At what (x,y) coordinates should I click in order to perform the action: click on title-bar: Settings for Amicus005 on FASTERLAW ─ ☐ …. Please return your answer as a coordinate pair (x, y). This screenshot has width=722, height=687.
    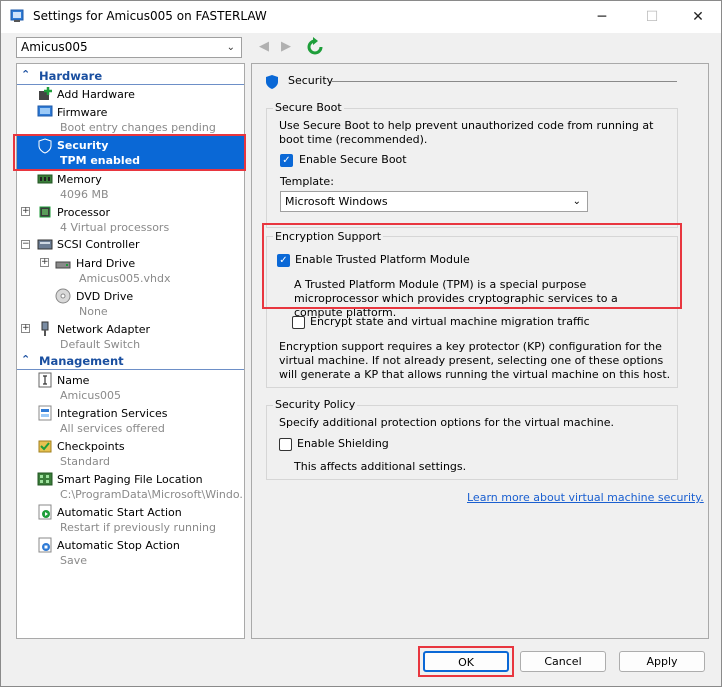
    Looking at the image, I should click on (361, 17).